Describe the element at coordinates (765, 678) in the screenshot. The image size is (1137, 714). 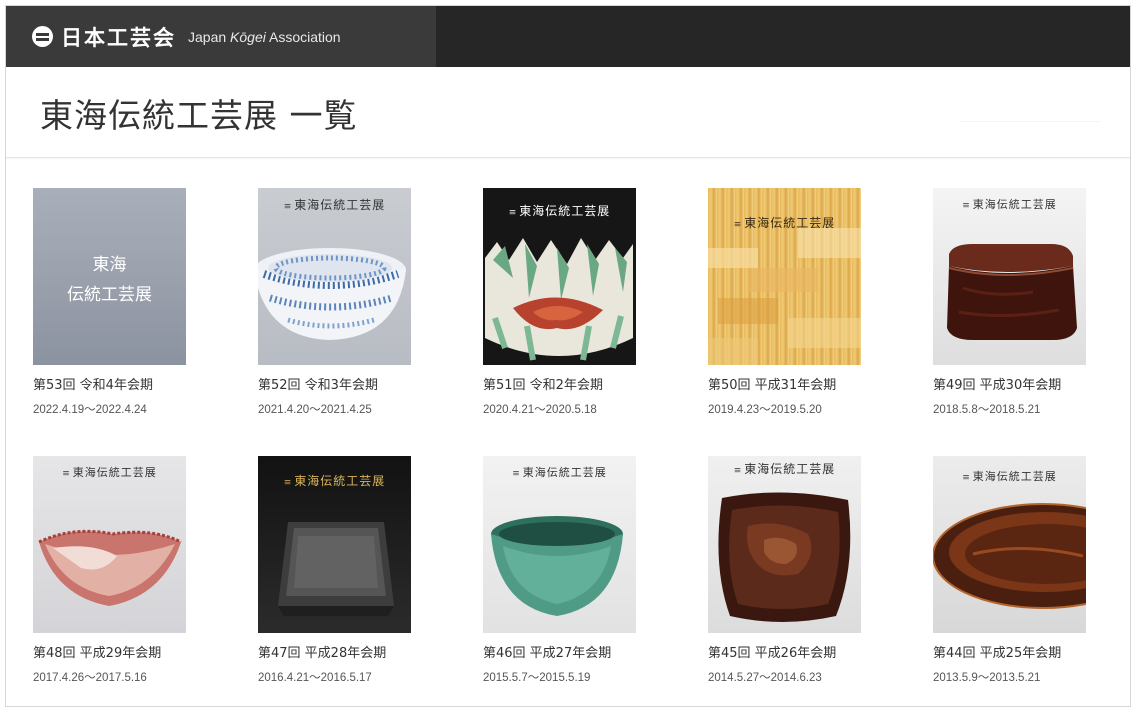
I see `exhibition-dates: 2014.5.27〜2014.6.23` at that location.